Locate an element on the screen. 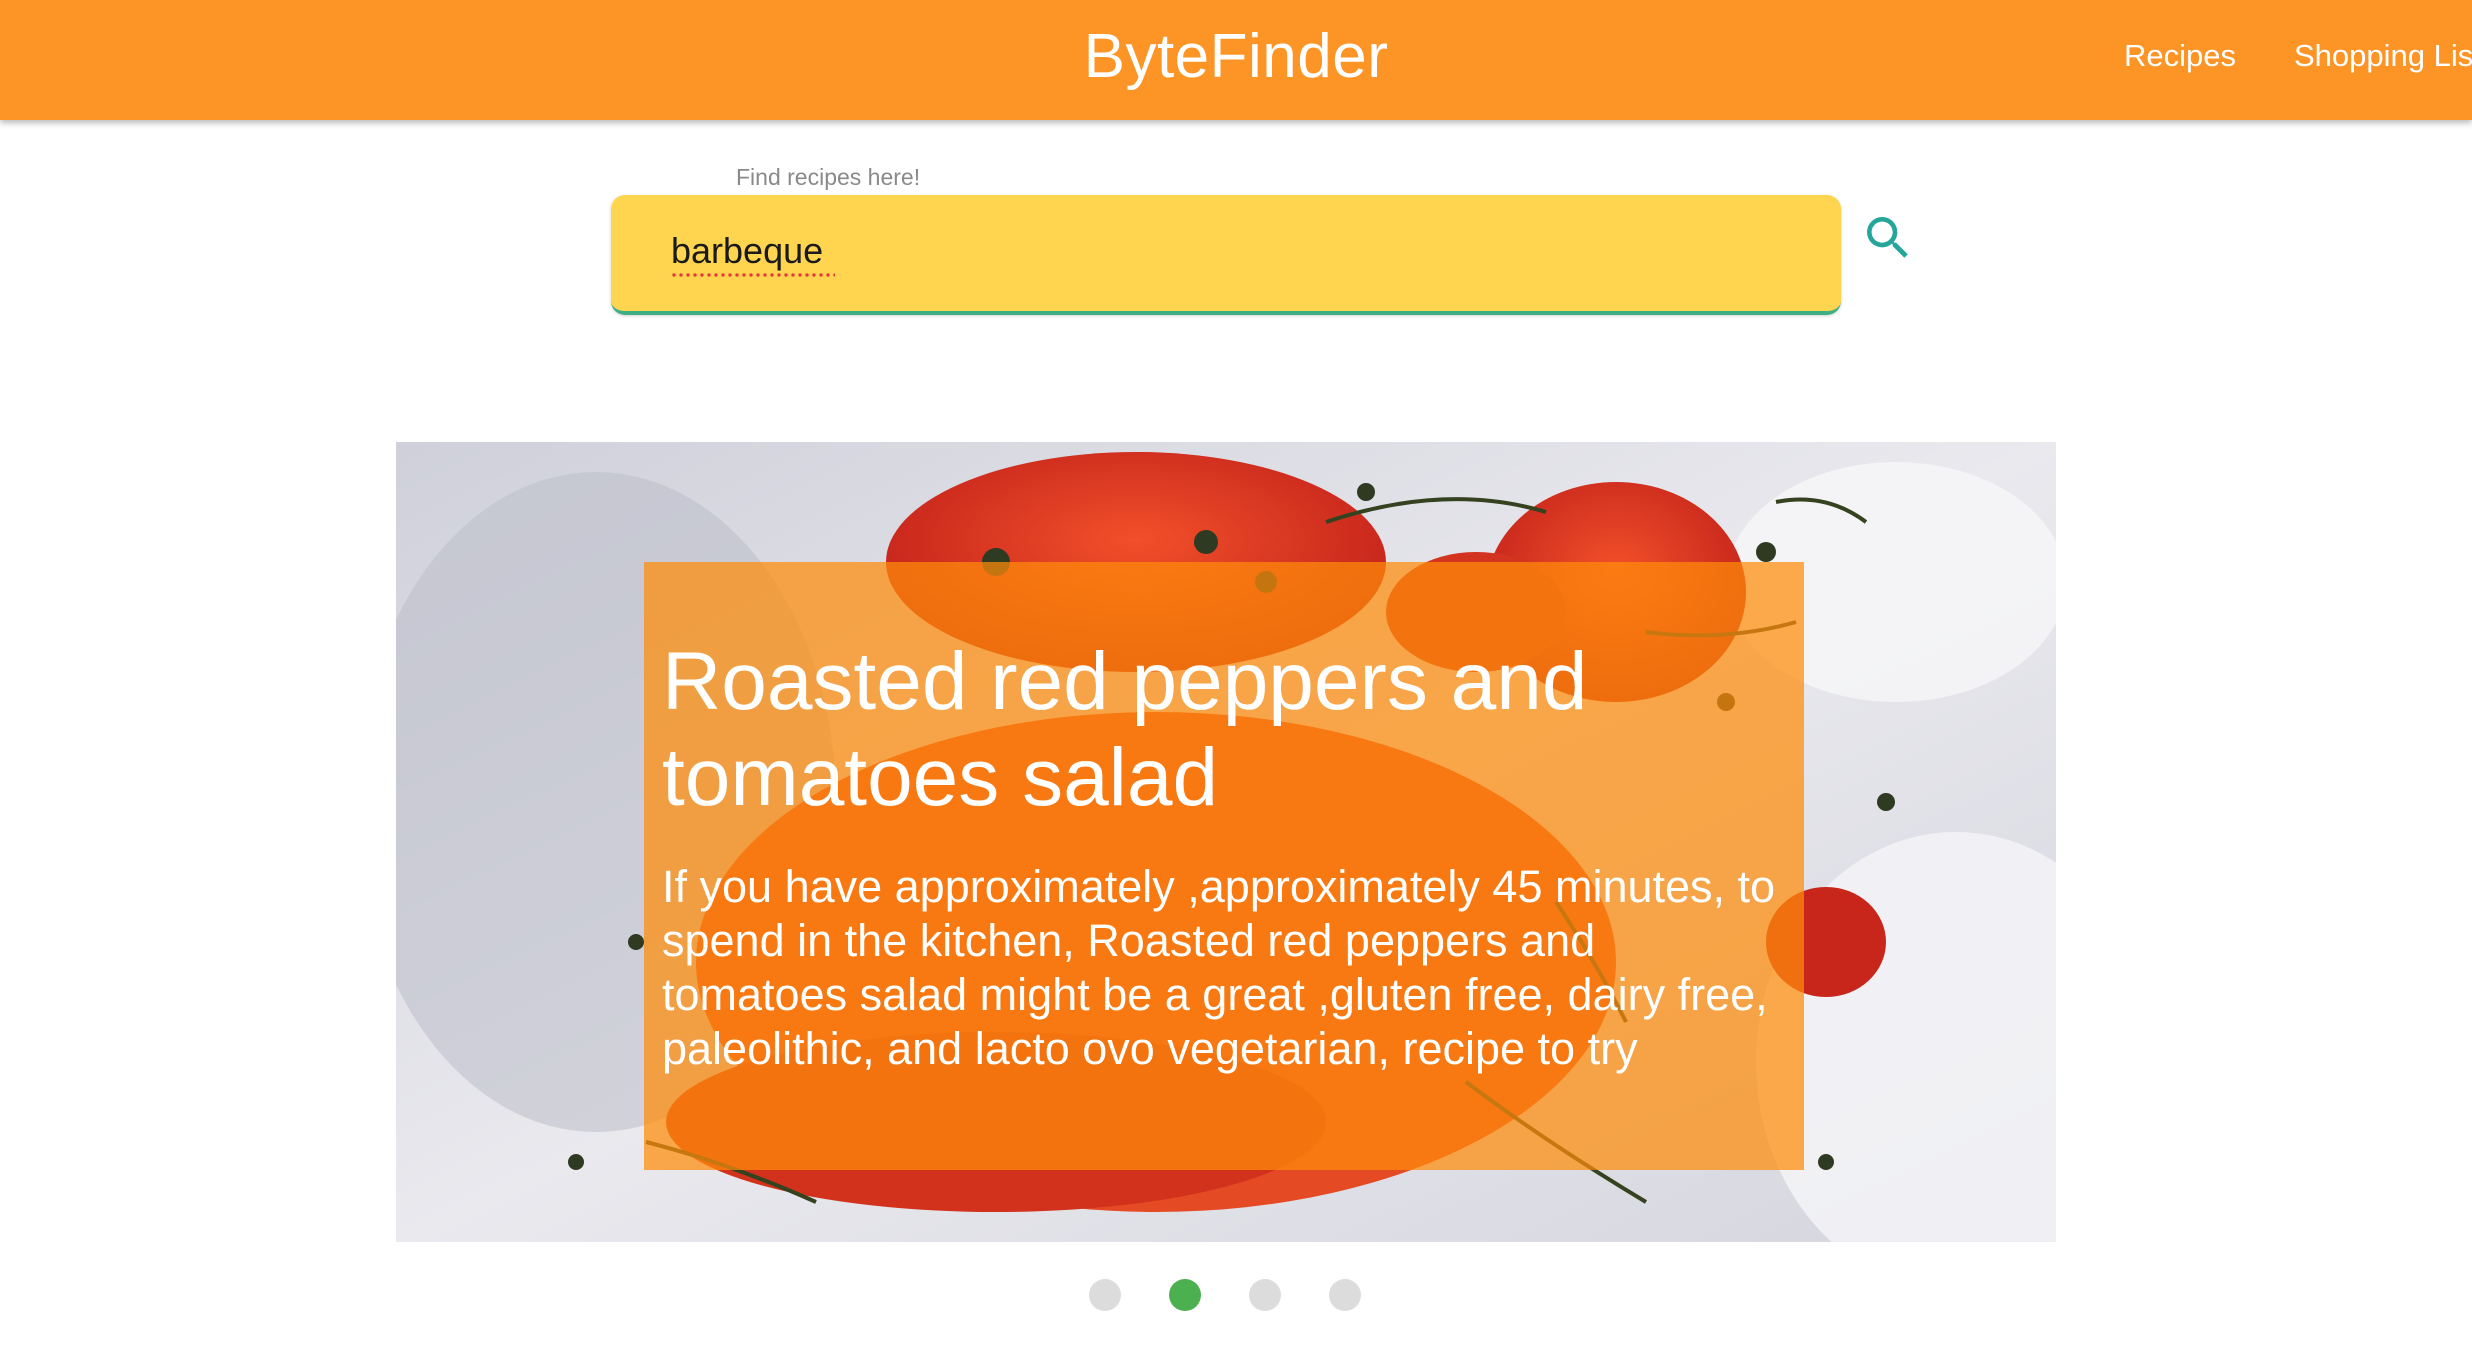 Image resolution: width=2472 pixels, height=1346 pixels. search-field is located at coordinates (1226, 255).